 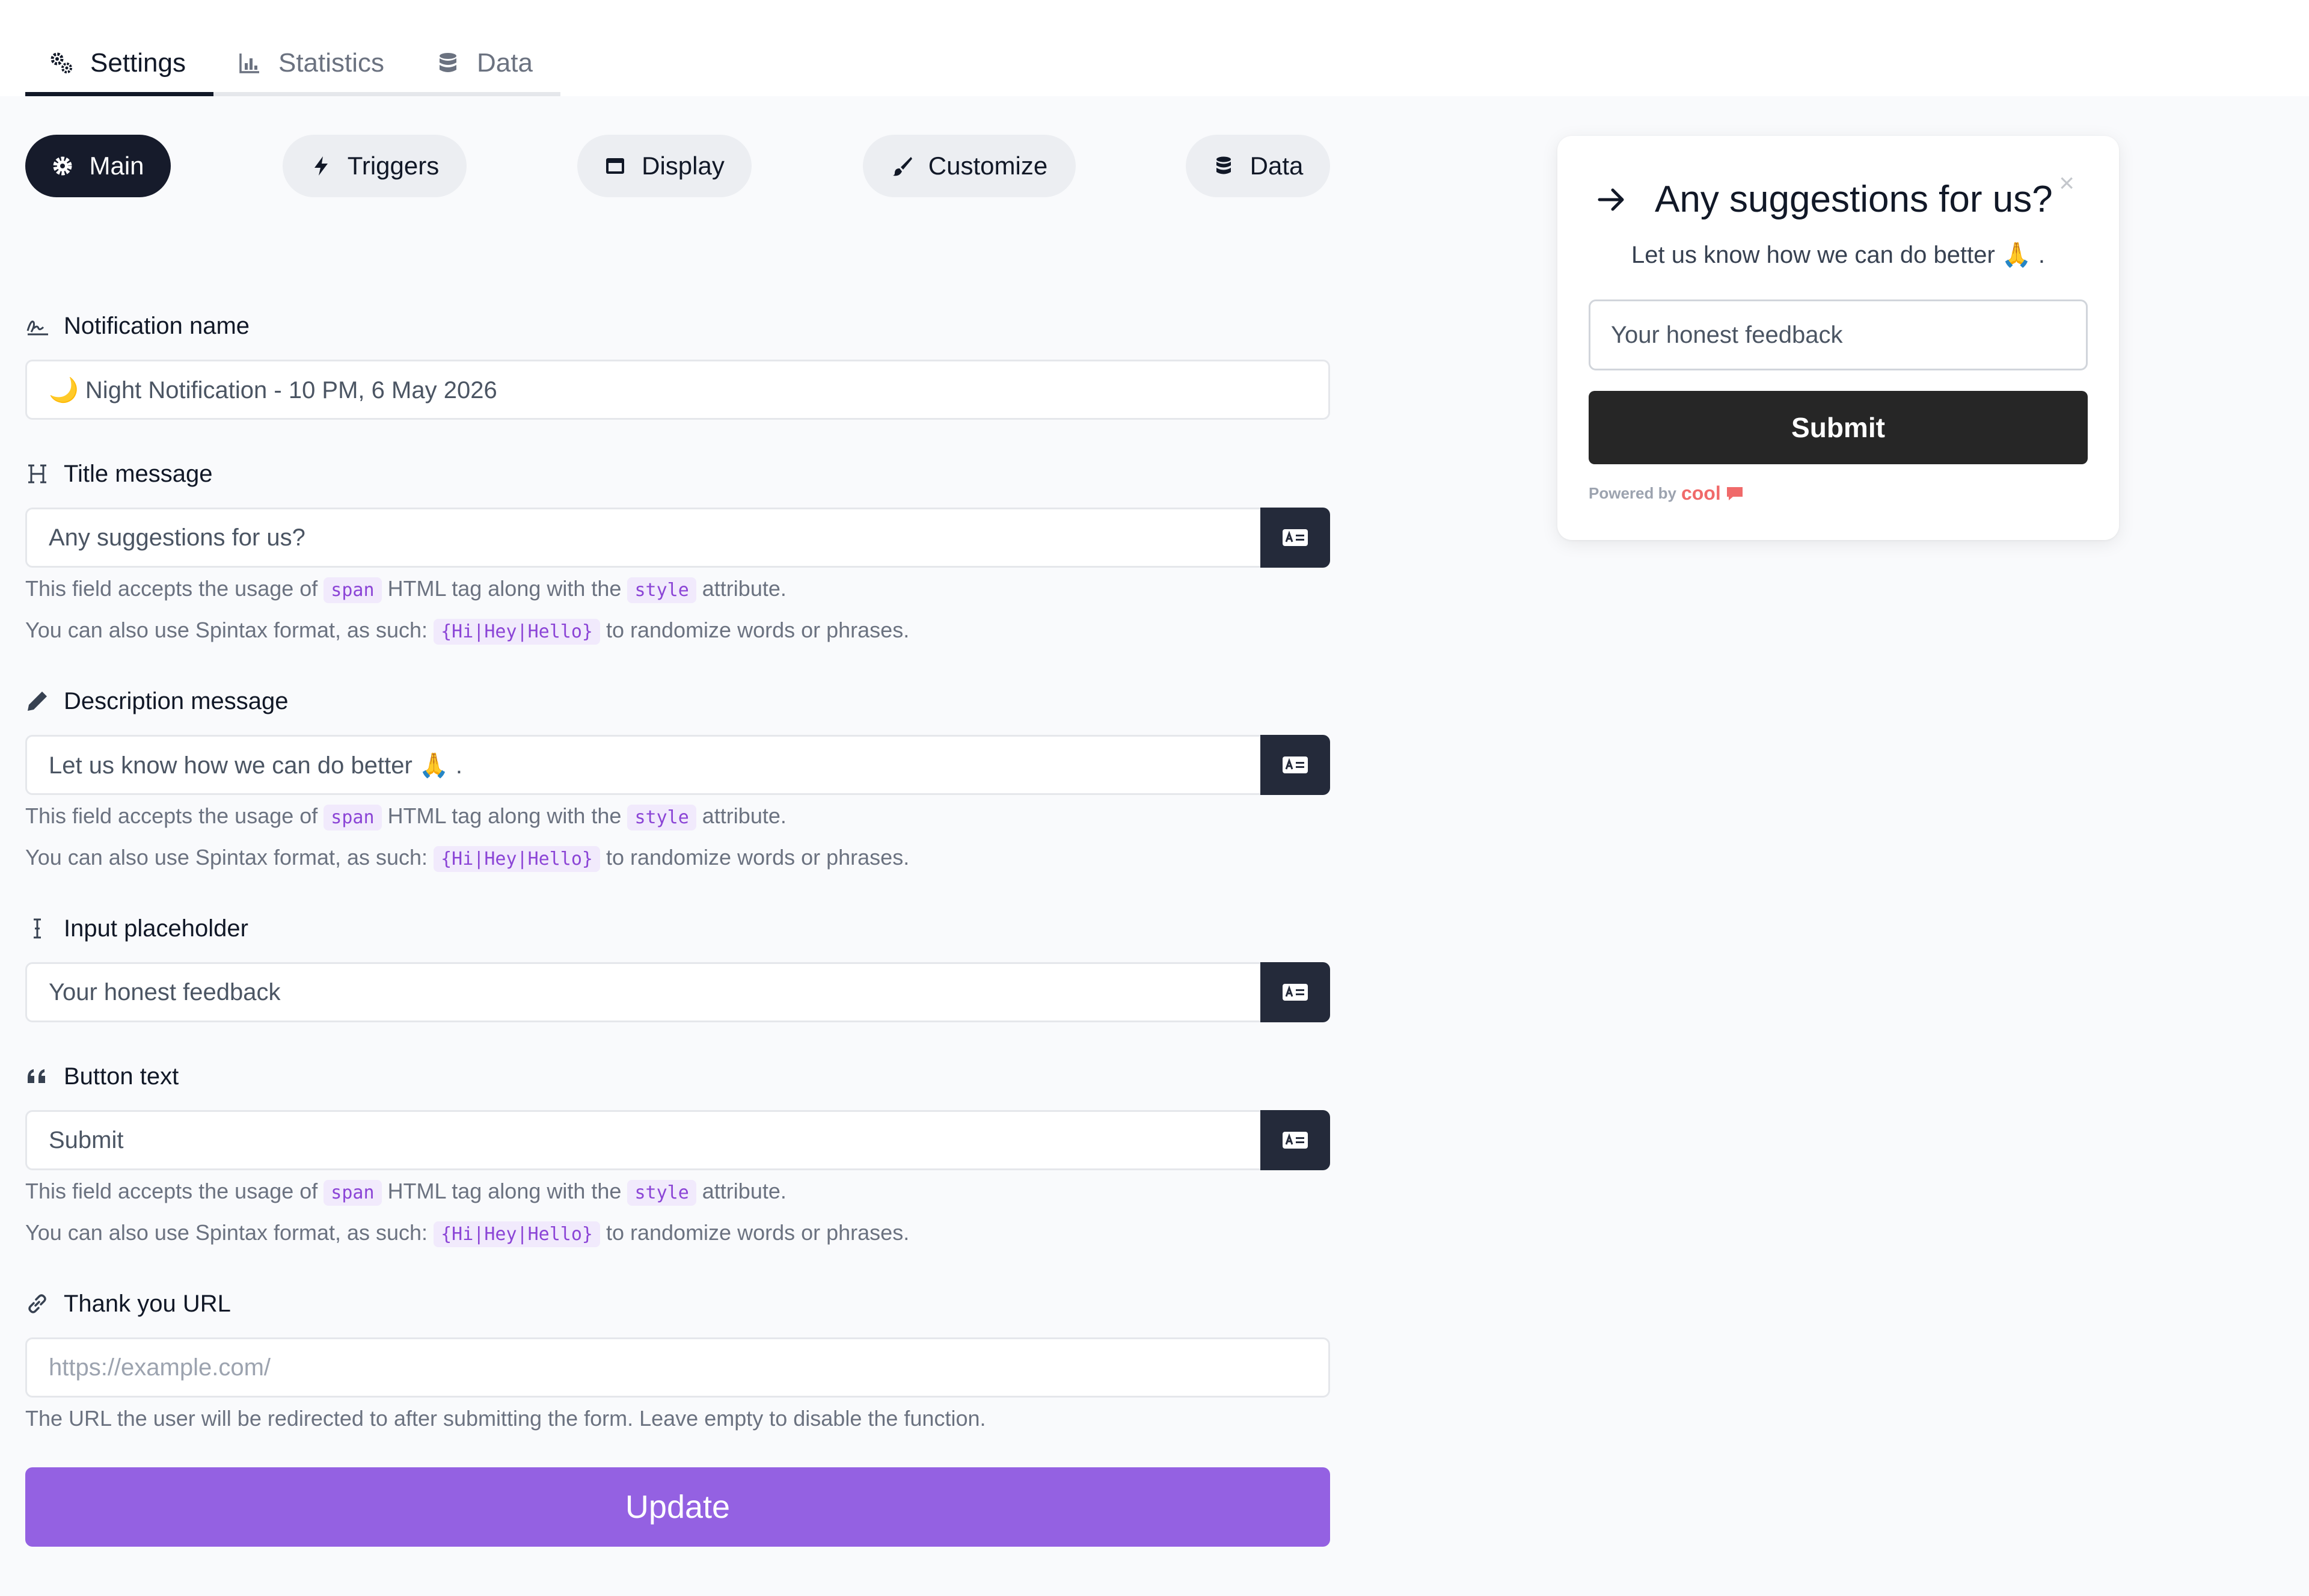 What do you see at coordinates (38, 701) in the screenshot?
I see `pencil-icon` at bounding box center [38, 701].